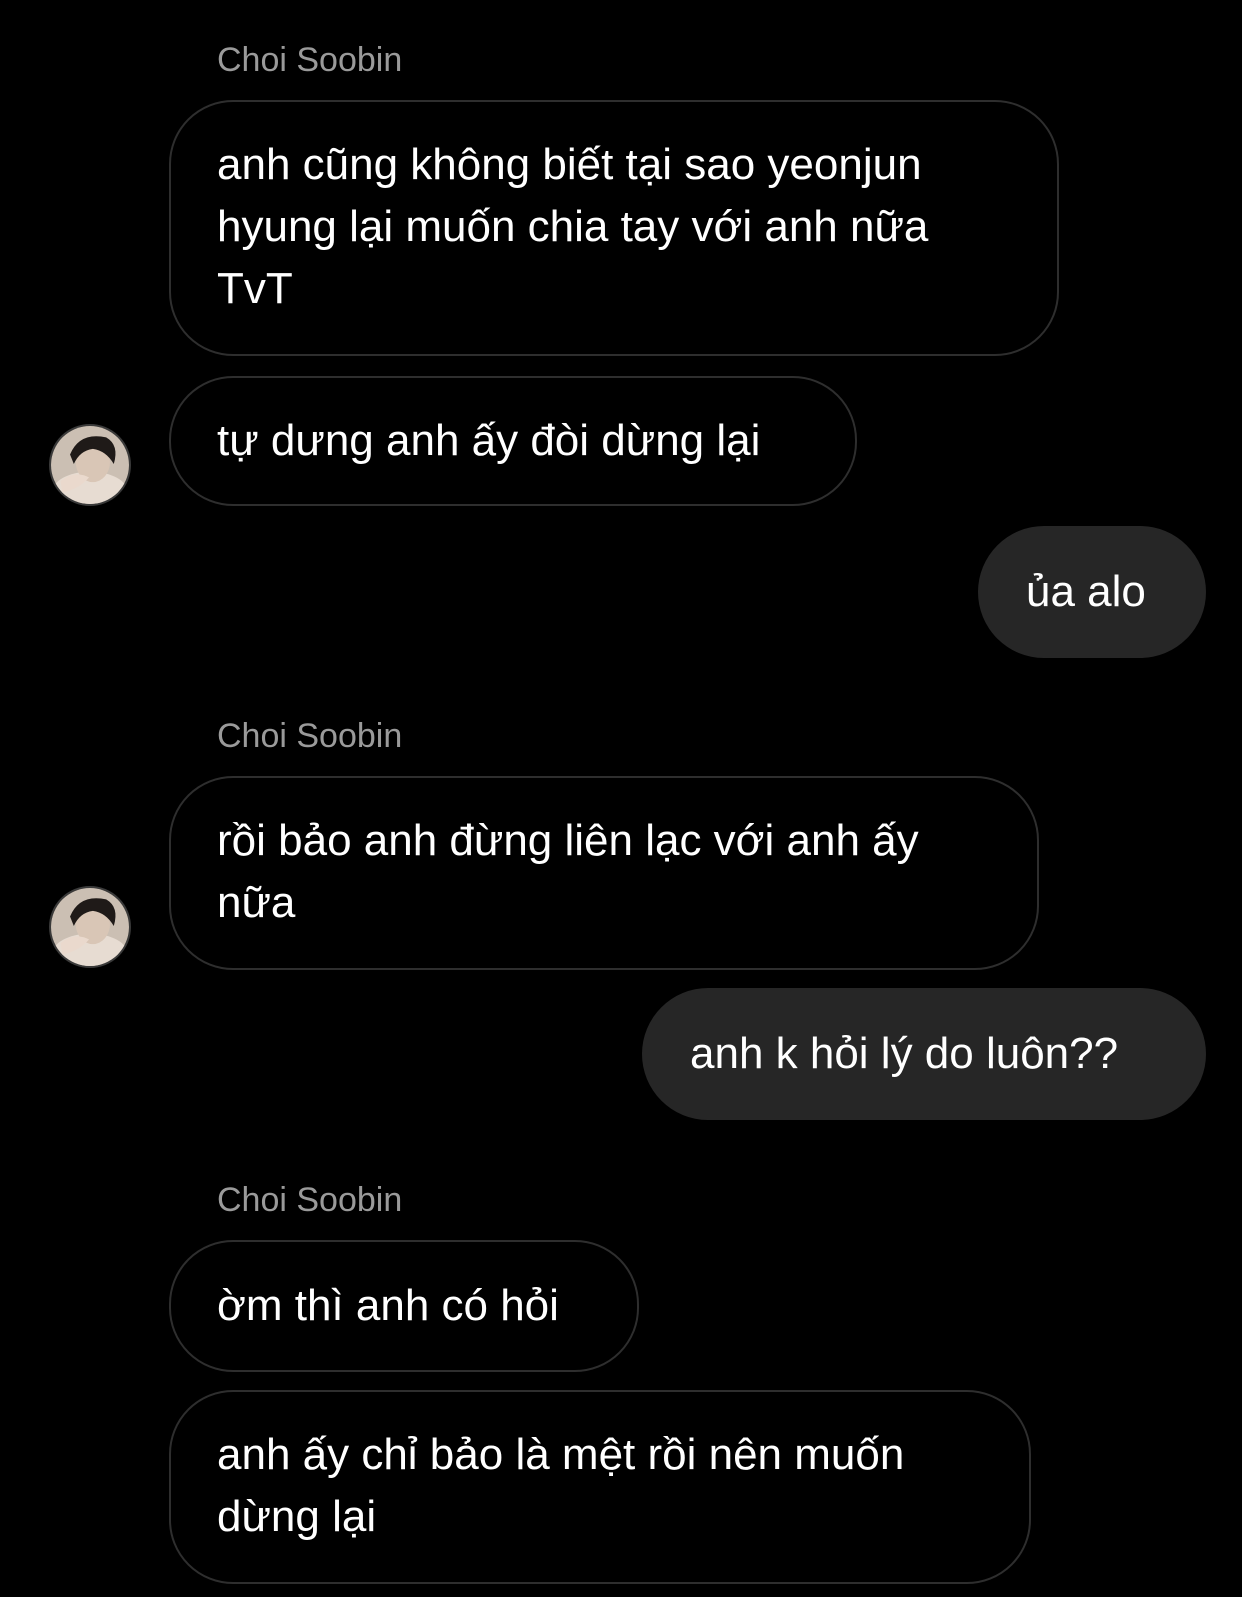  I want to click on message-text-line: dừng lại, so click(297, 1516).